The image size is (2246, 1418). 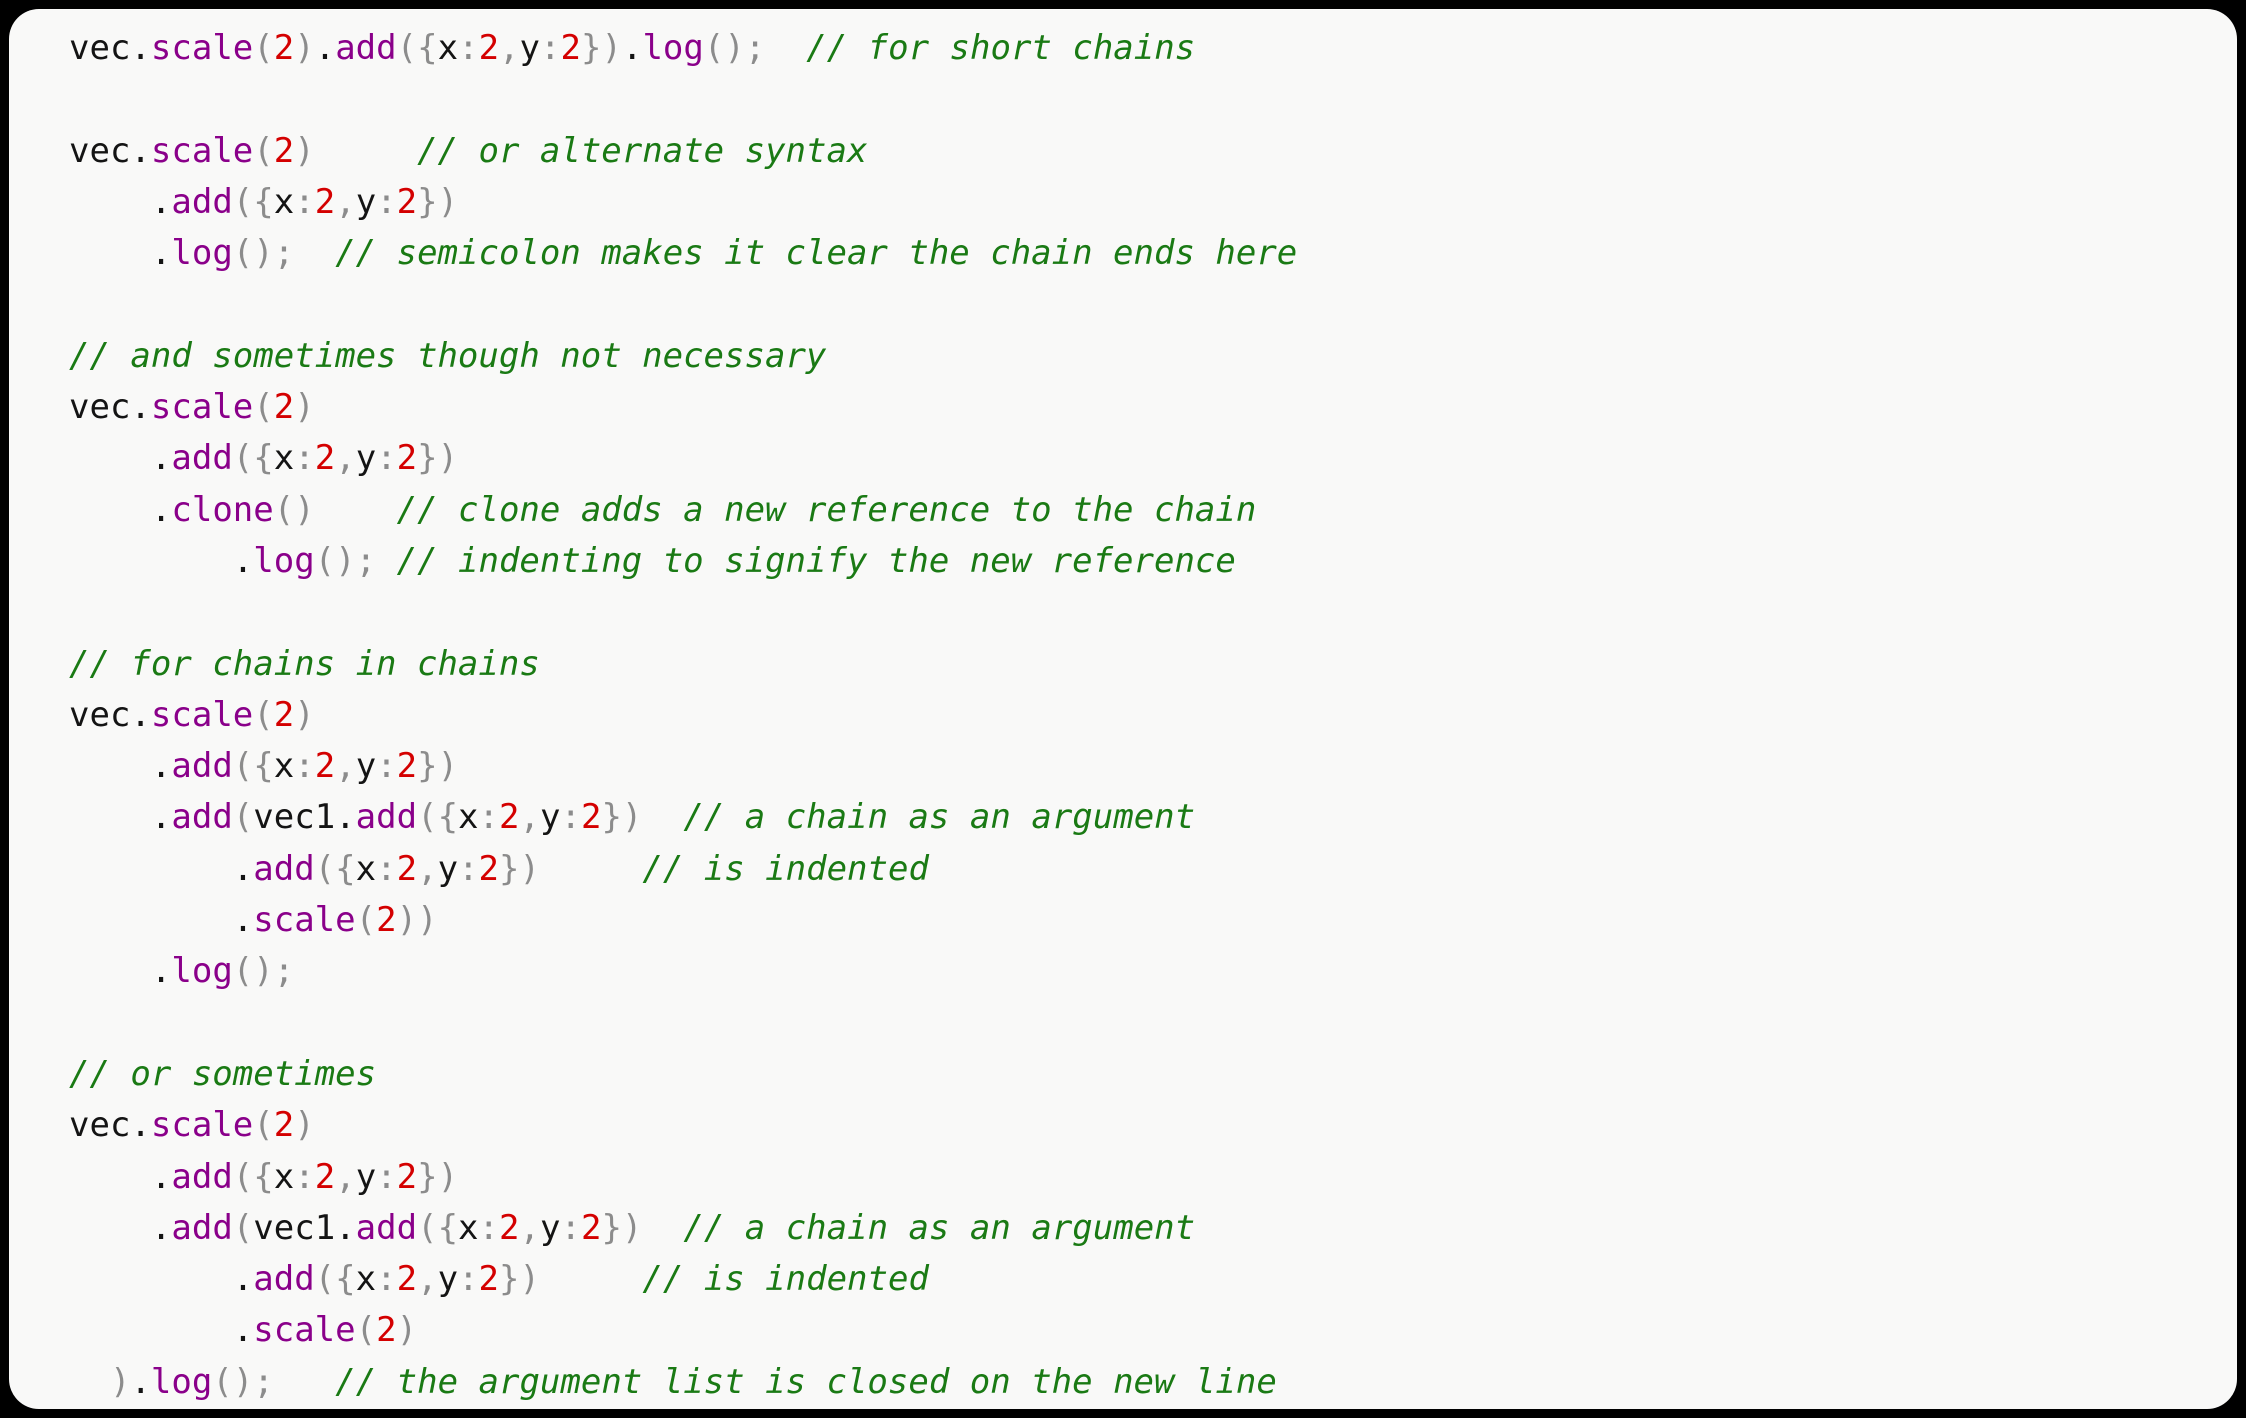 I want to click on token-punct: ;, so click(x=755, y=48).